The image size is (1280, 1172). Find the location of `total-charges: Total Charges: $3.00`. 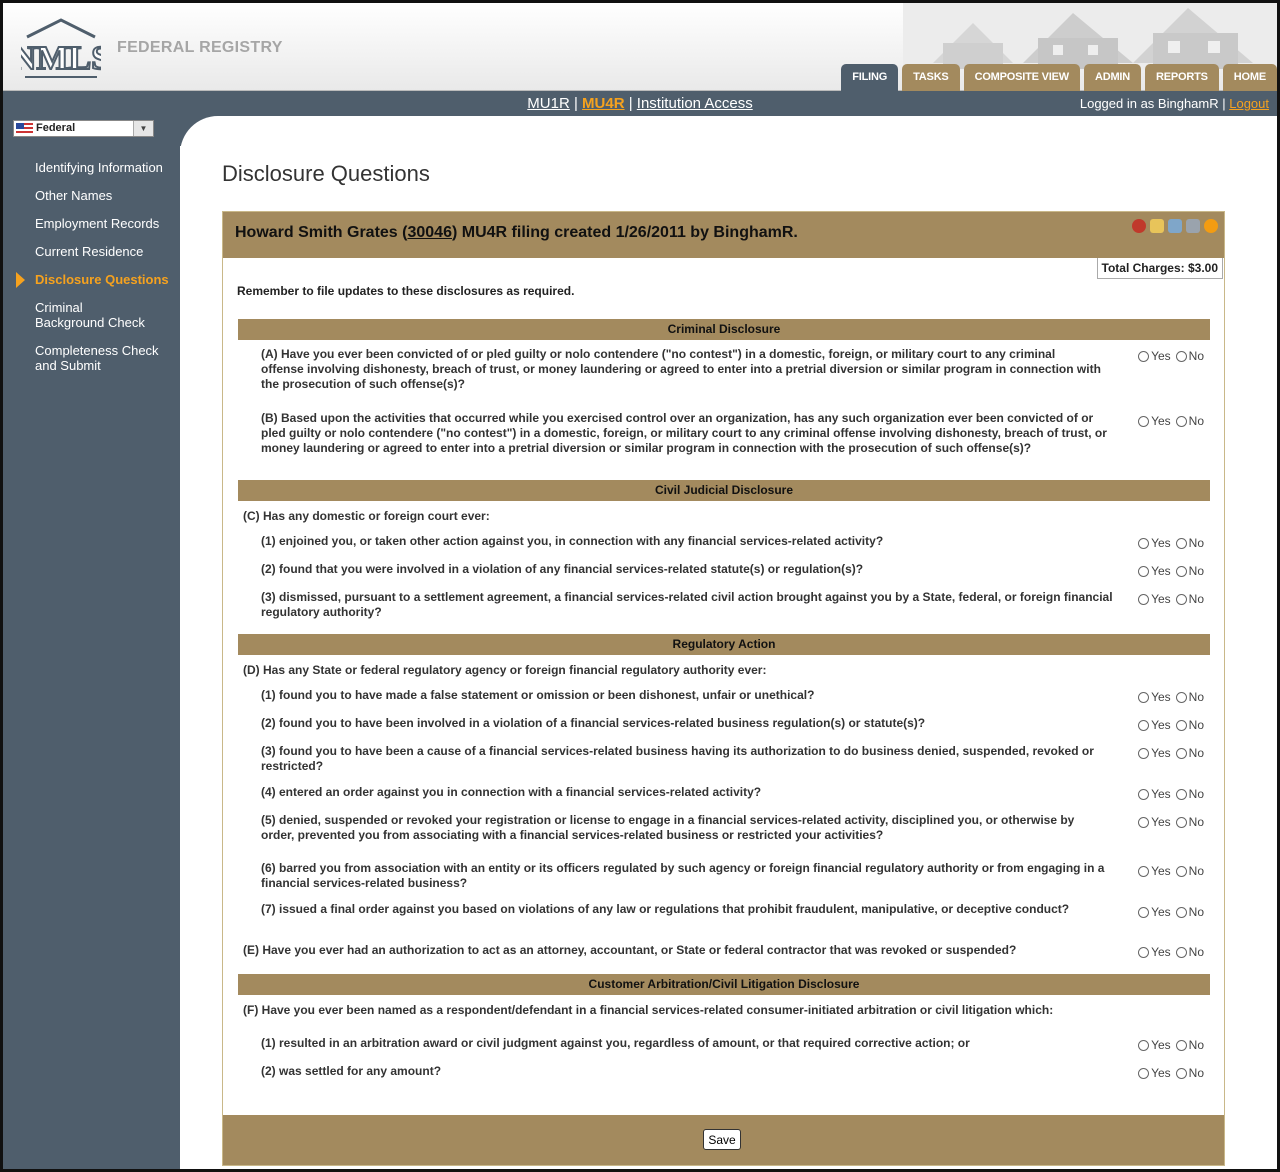

total-charges: Total Charges: $3.00 is located at coordinates (1159, 268).